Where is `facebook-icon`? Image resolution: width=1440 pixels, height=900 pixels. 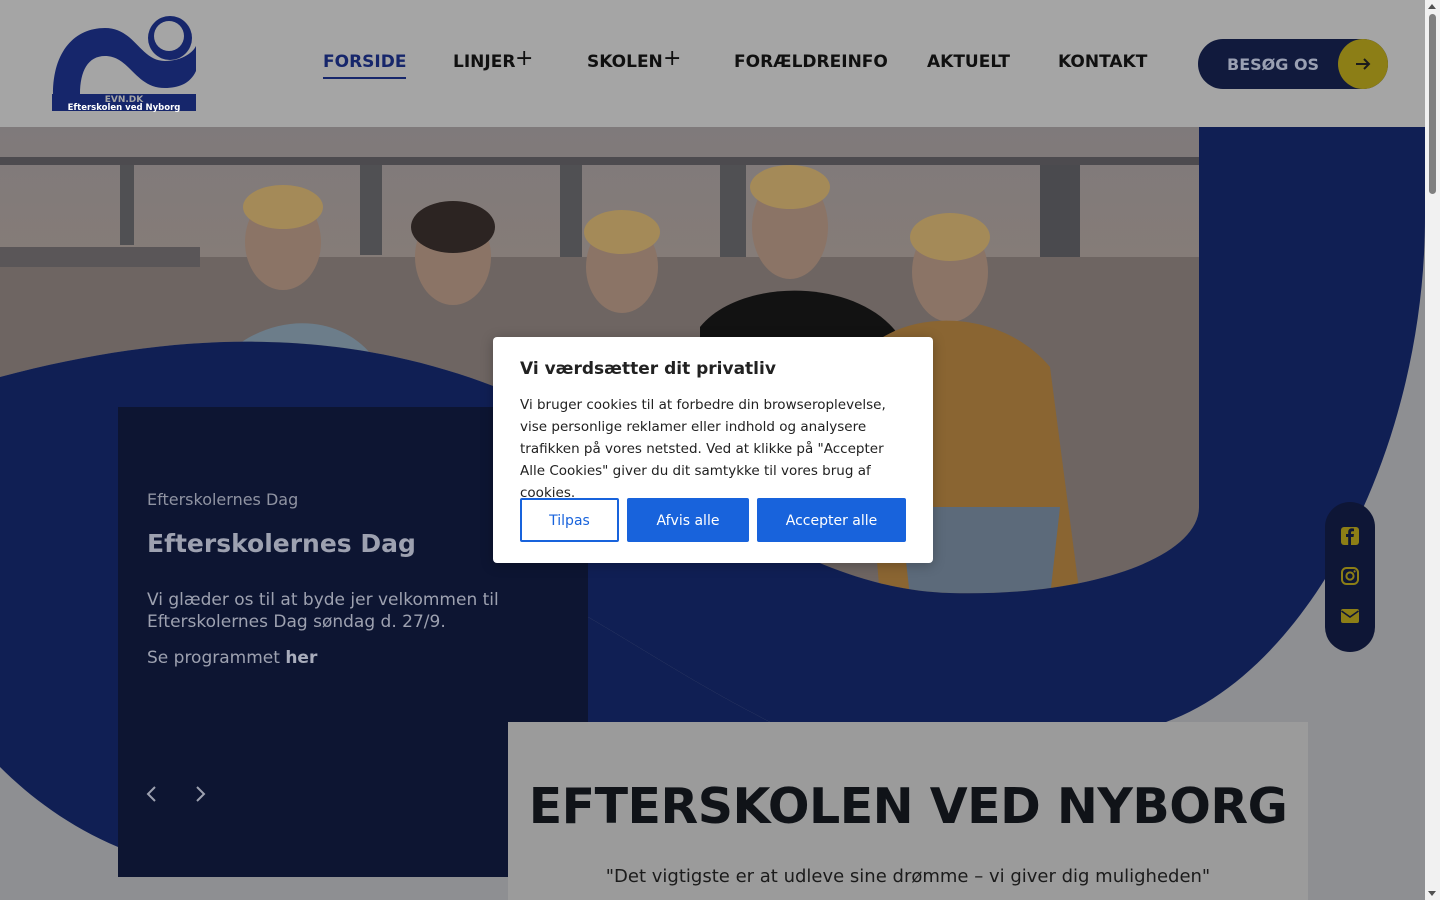
facebook-icon is located at coordinates (1350, 536).